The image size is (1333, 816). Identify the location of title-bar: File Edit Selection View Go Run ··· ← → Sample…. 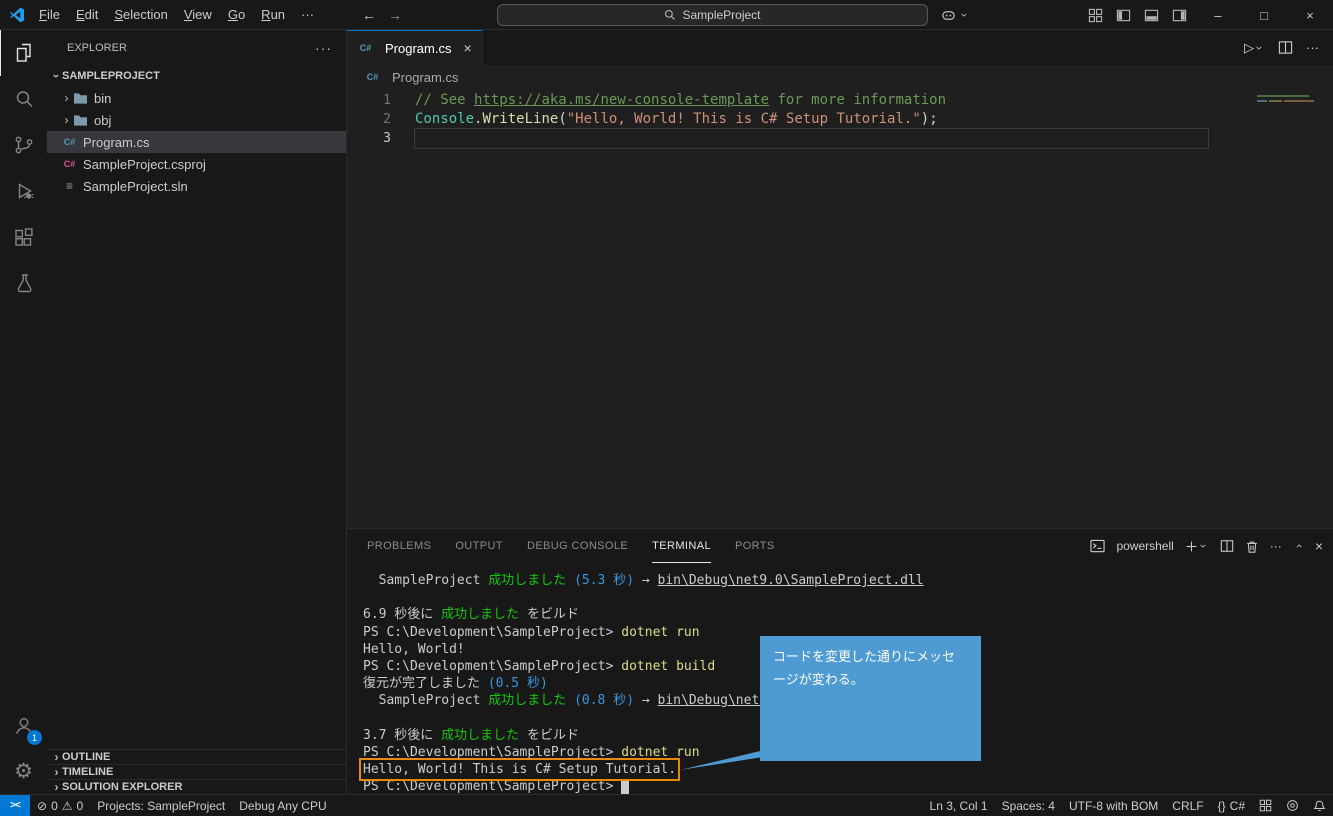
(666, 15).